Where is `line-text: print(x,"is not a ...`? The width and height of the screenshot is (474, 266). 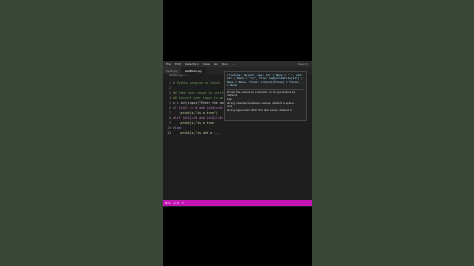 line-text: print(x,"is not a ... is located at coordinates (196, 132).